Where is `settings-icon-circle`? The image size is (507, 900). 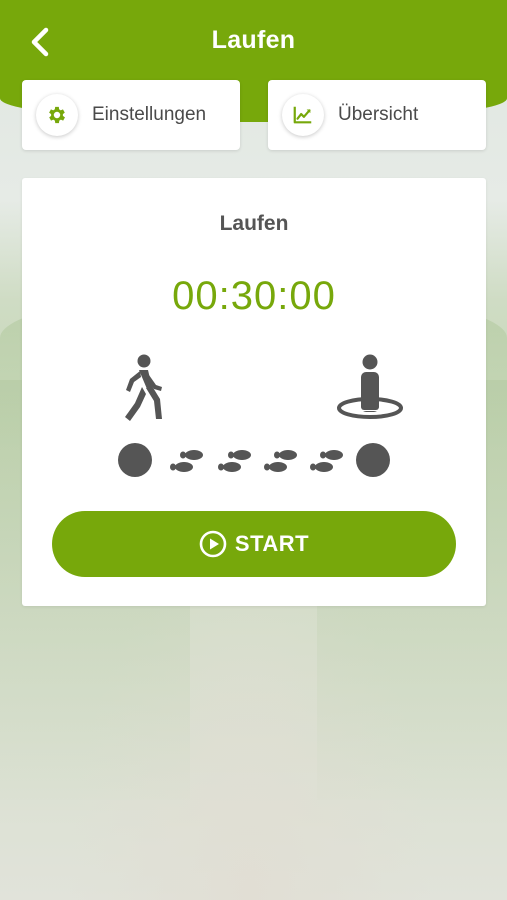 settings-icon-circle is located at coordinates (57, 115).